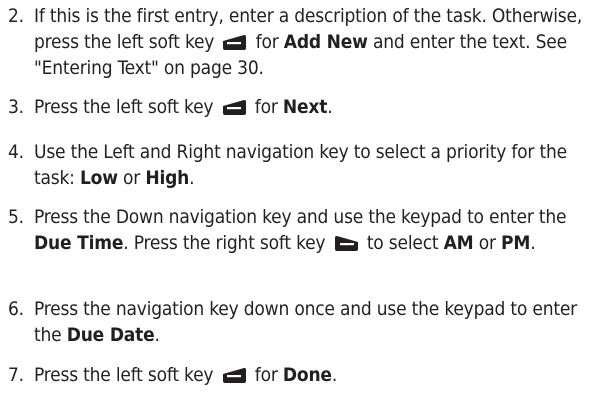 The width and height of the screenshot is (600, 419). I want to click on step-number: 2., so click(16, 16).